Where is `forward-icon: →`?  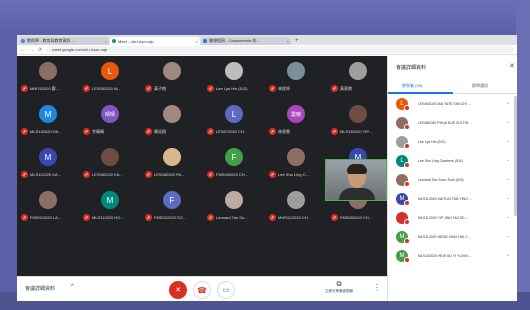
forward-icon: → is located at coordinates (31, 50).